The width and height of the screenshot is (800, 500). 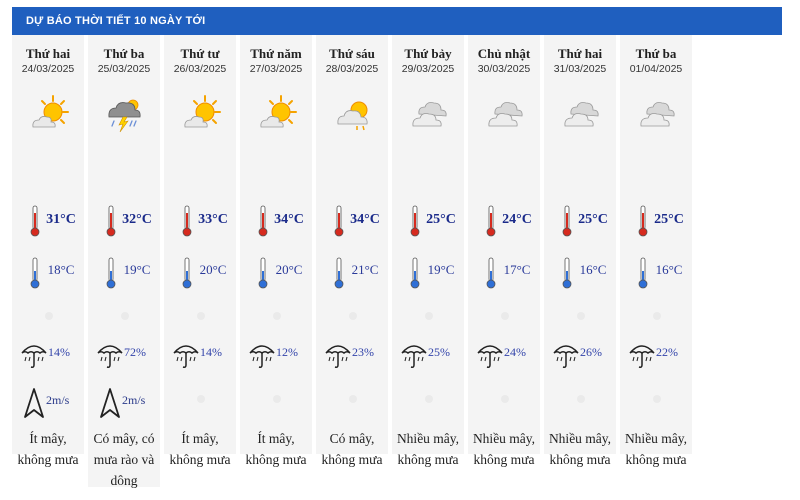 I want to click on temp-max: 33°C, so click(x=213, y=219).